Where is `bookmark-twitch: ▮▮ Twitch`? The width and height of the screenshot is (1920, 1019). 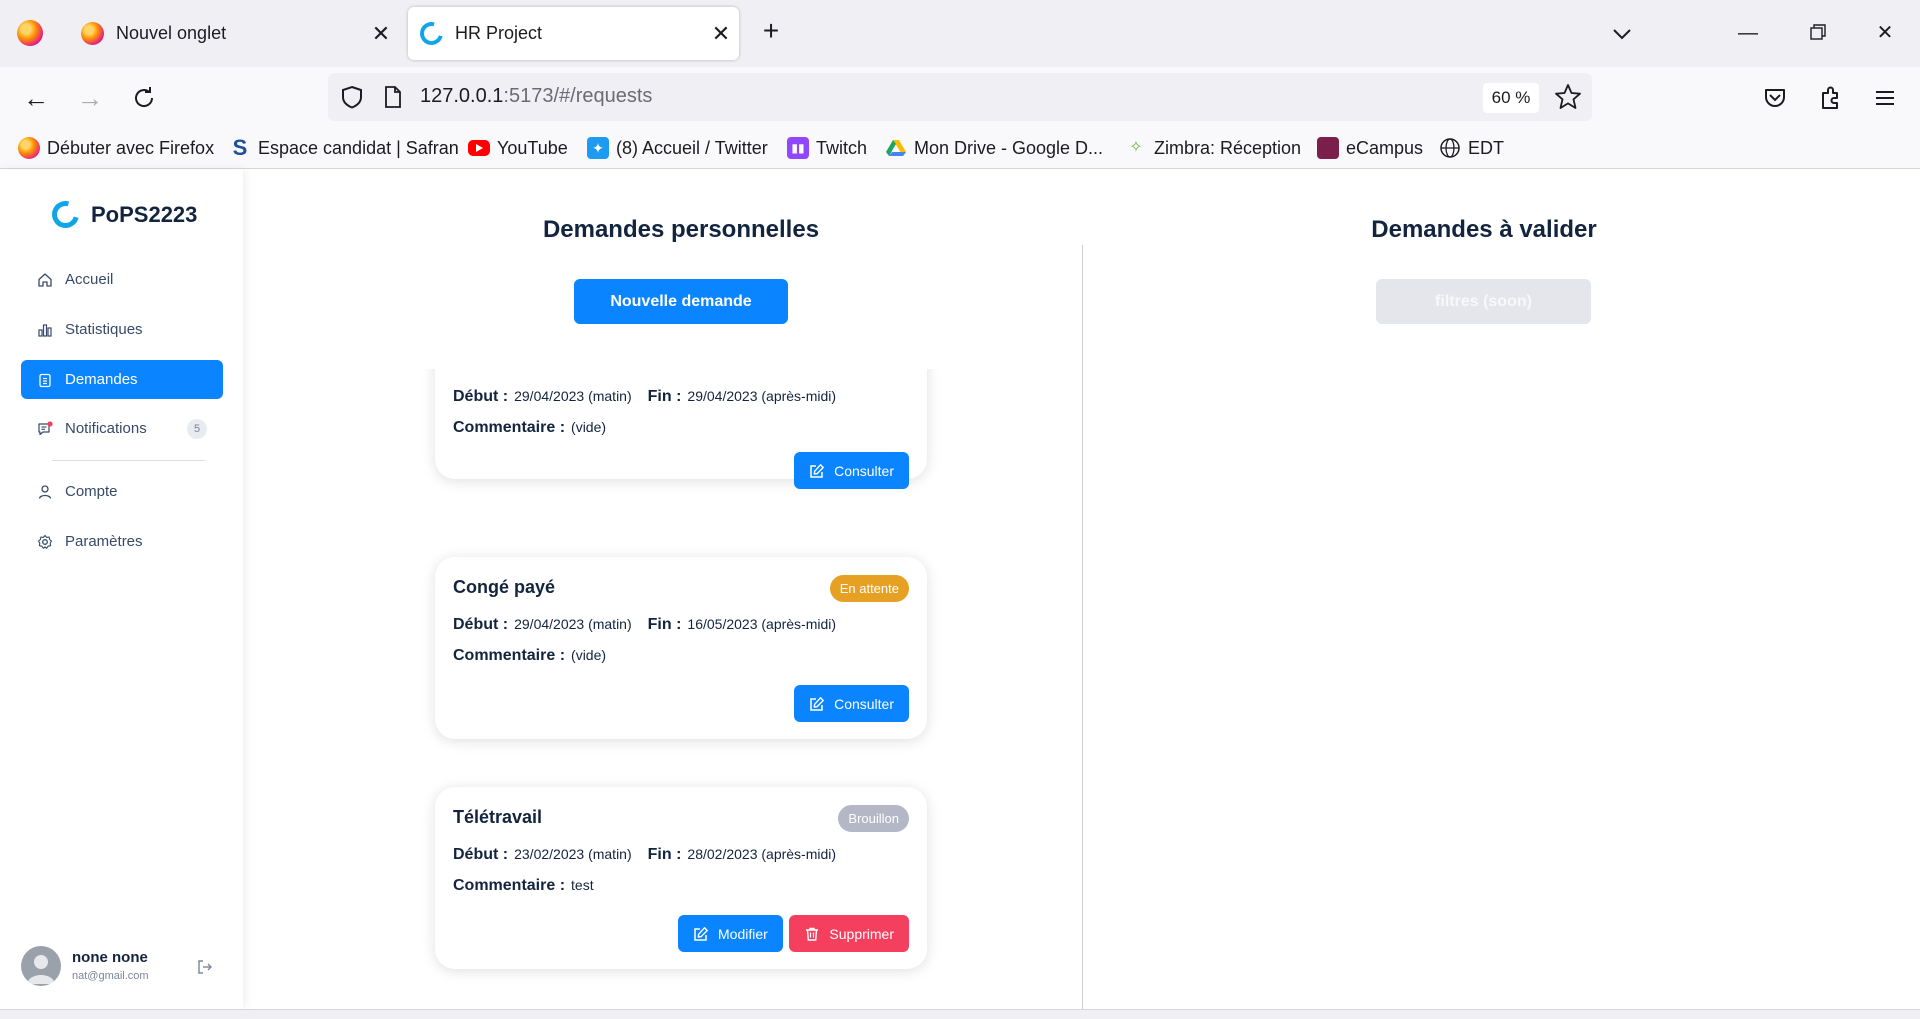
bookmark-twitch: ▮▮ Twitch is located at coordinates (827, 148).